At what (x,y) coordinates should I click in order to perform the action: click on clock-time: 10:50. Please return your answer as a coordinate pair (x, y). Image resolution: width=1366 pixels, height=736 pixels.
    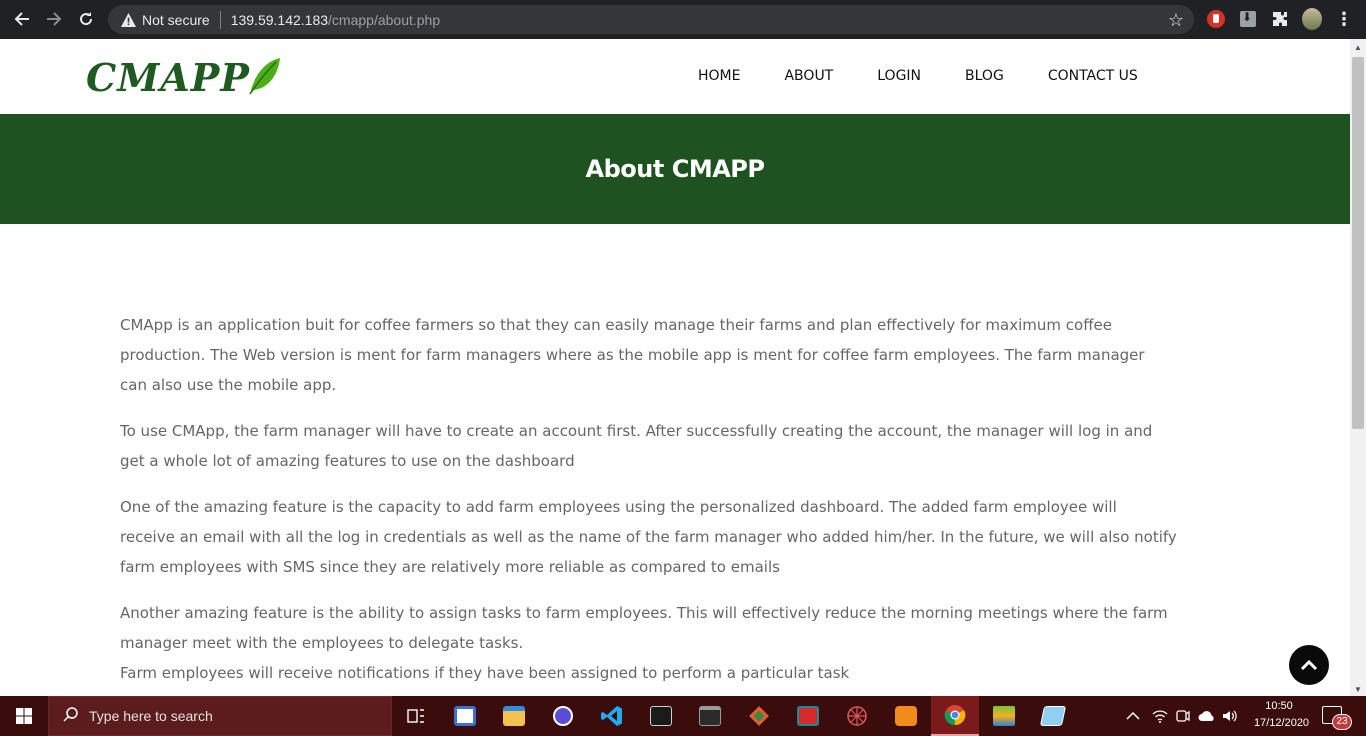
    Looking at the image, I should click on (1279, 706).